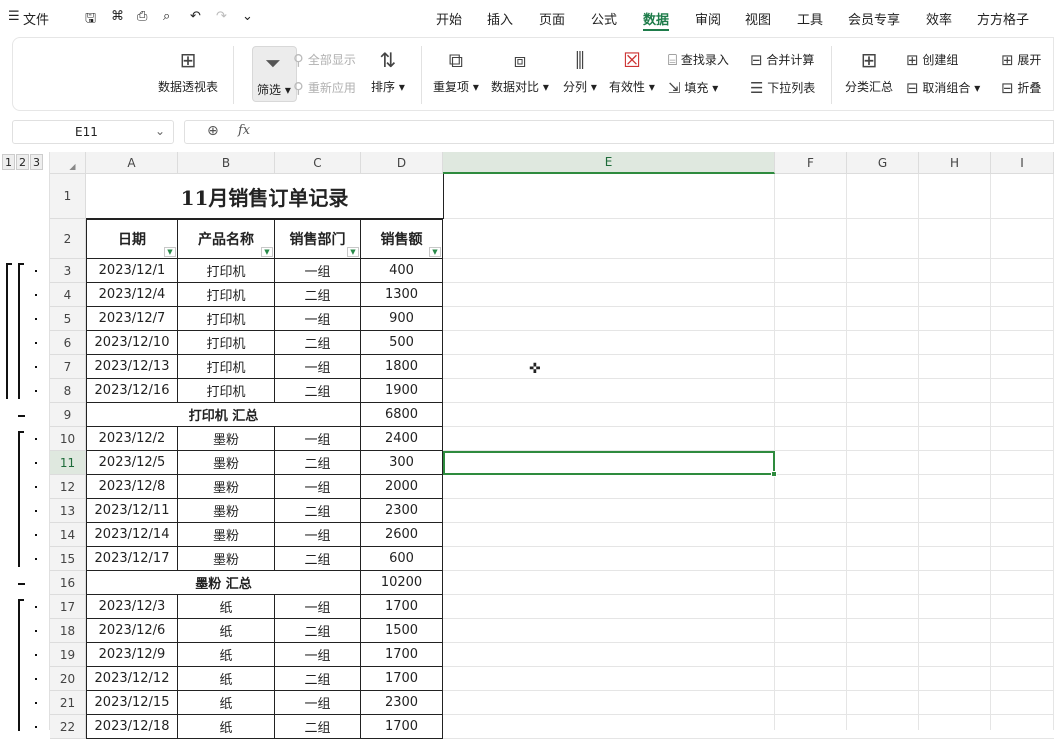 The height and width of the screenshot is (739, 1054). Describe the element at coordinates (811, 163) in the screenshot. I see `col-header-F: F` at that location.